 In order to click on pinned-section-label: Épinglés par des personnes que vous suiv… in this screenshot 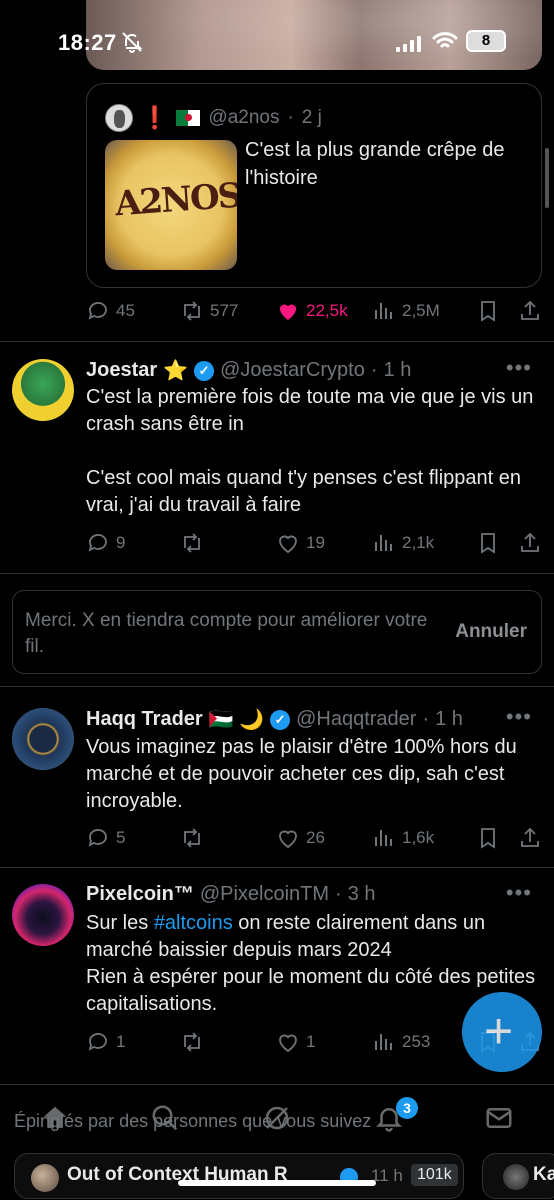, I will do `click(193, 1121)`.